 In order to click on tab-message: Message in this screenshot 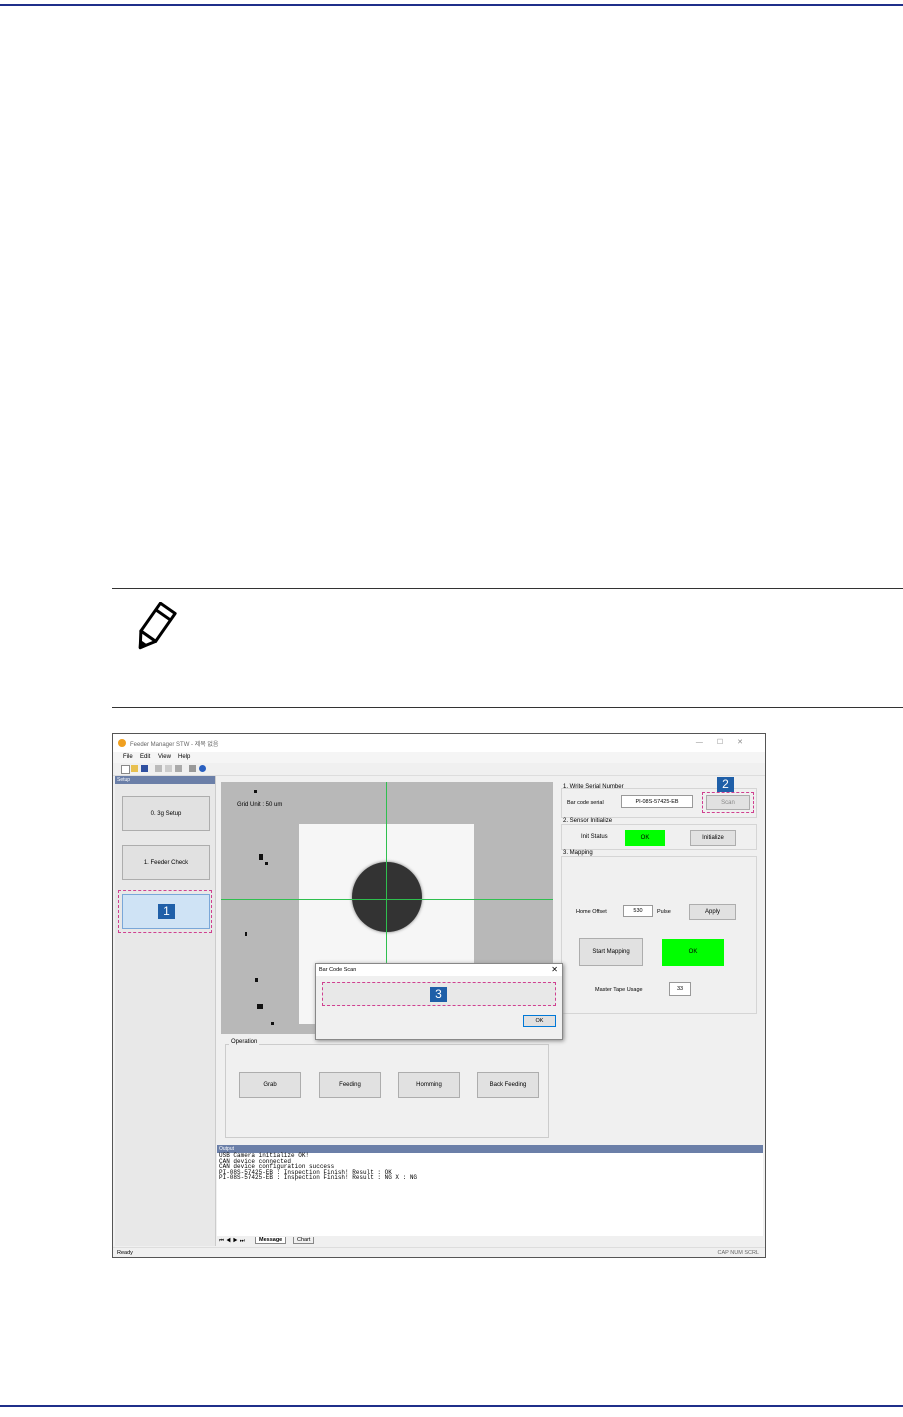, I will do `click(271, 1240)`.